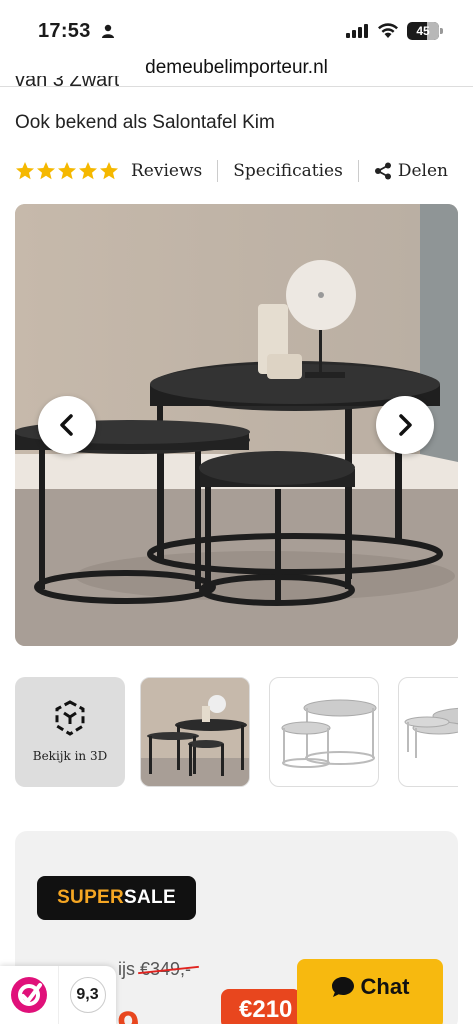 This screenshot has width=473, height=1024. What do you see at coordinates (342, 987) in the screenshot?
I see `chat-bubble-icon` at bounding box center [342, 987].